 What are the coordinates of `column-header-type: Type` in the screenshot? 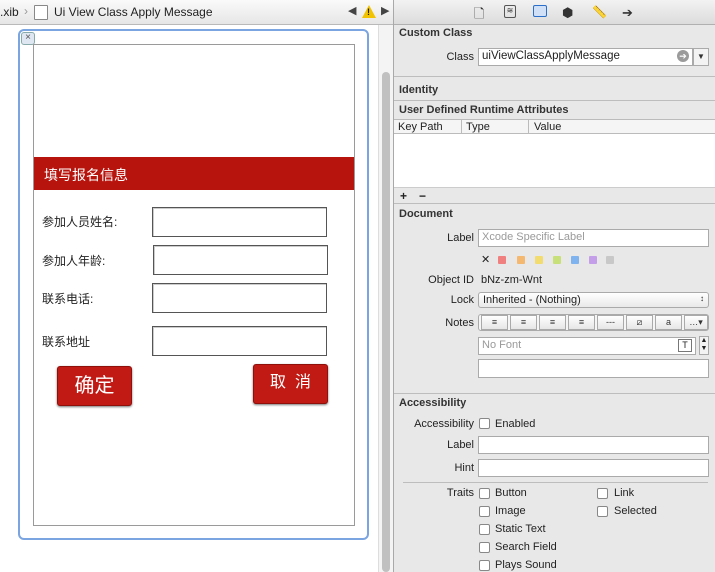 It's located at (478, 127).